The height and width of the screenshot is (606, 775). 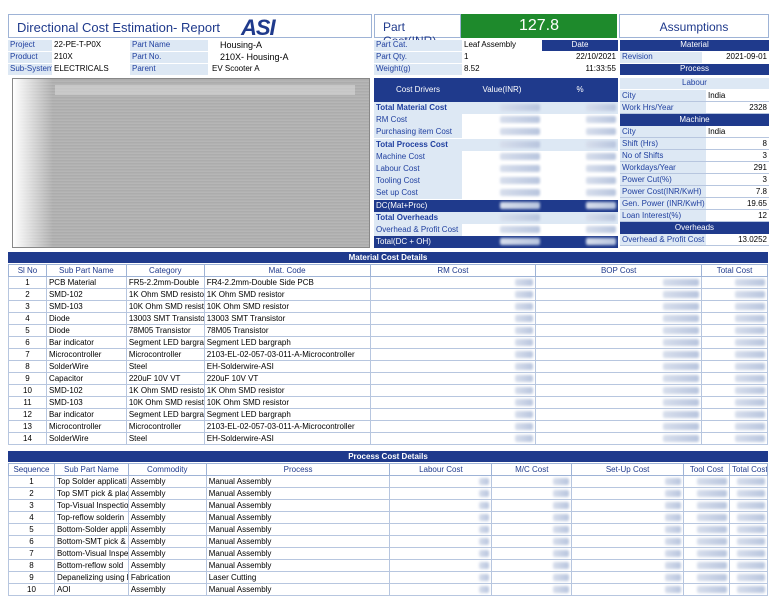 I want to click on material-cell: FR4-2.2mm-Double Side PCB, so click(x=287, y=282).